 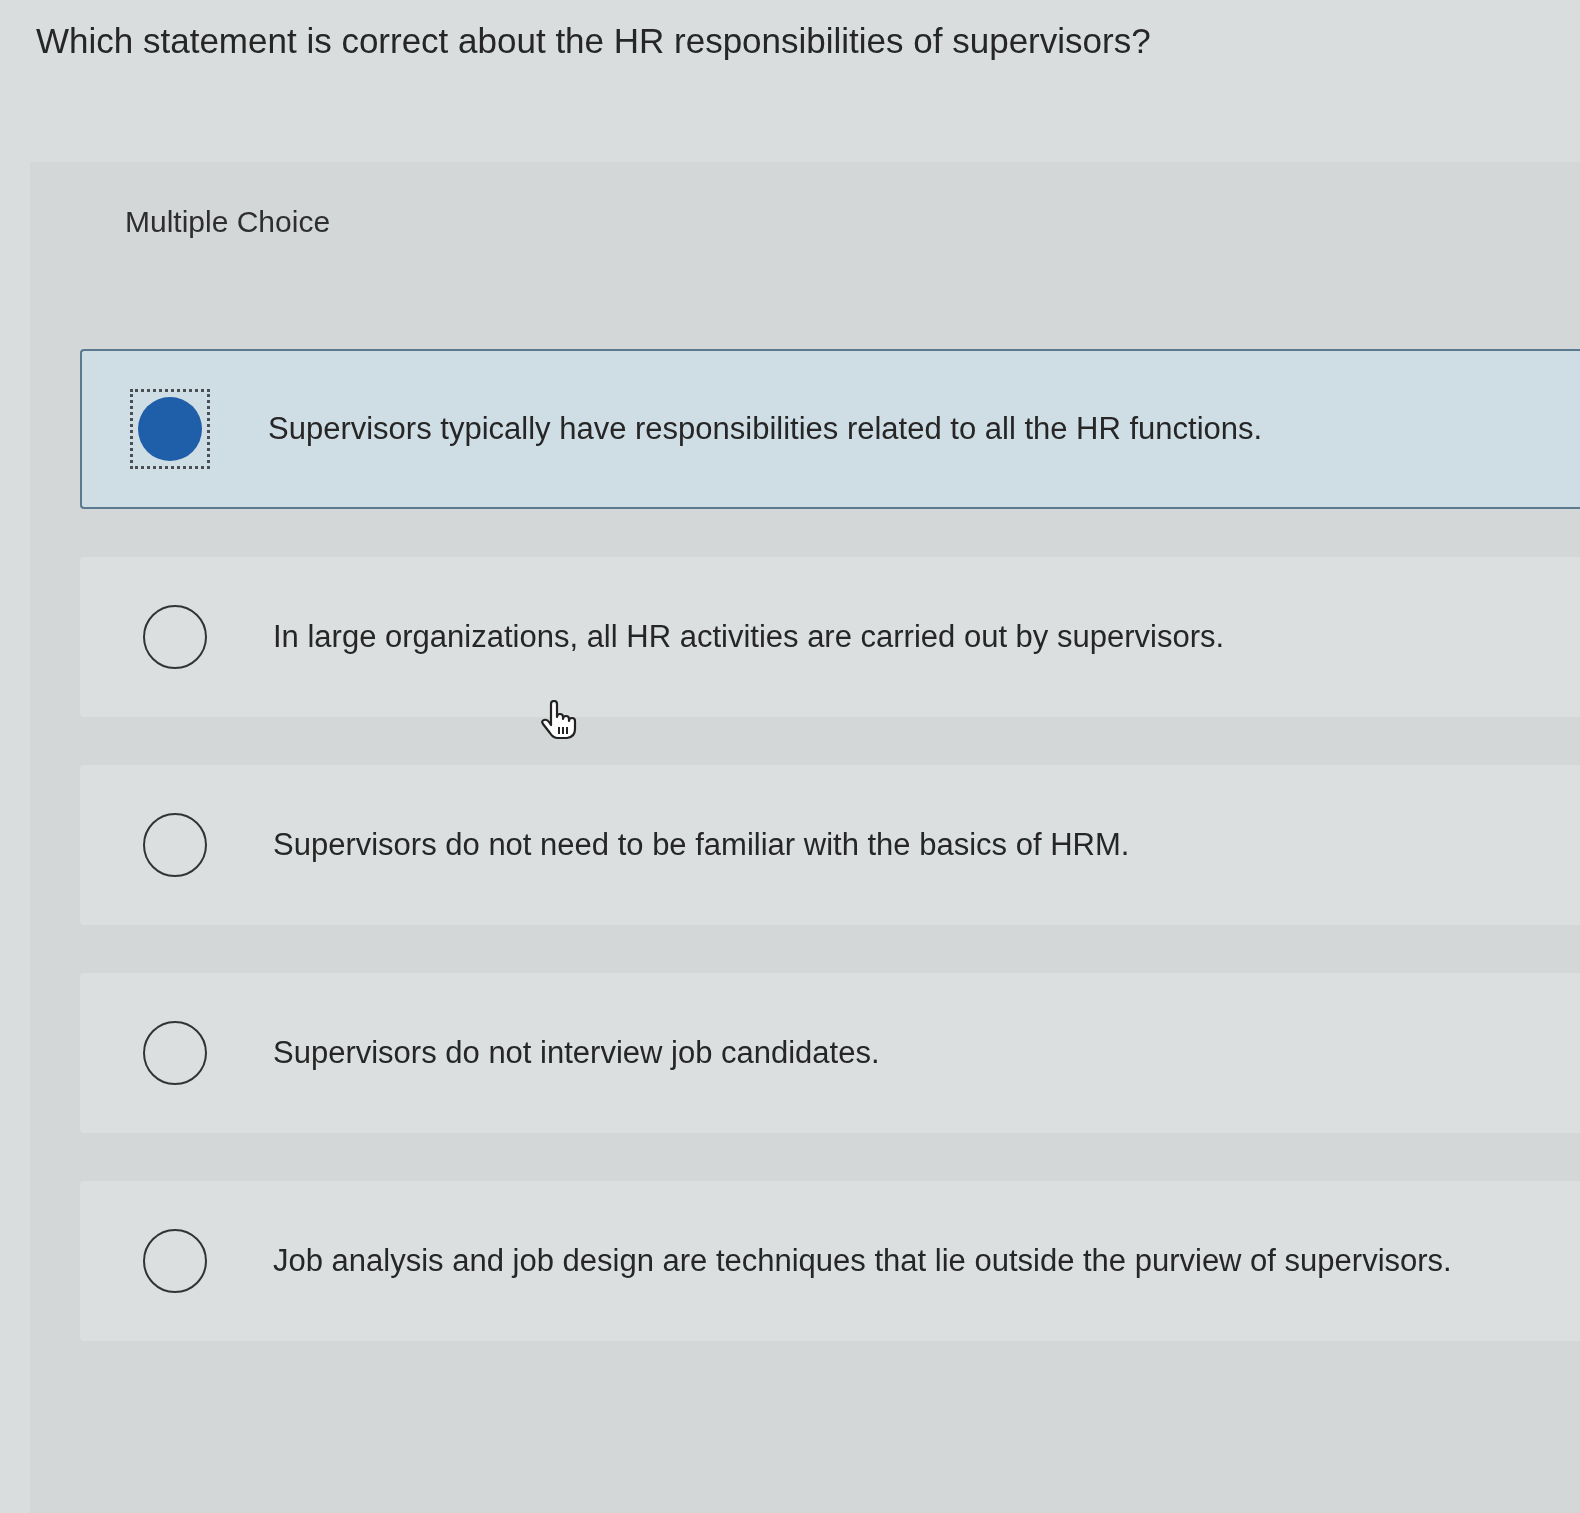 I want to click on option-text: Supervisors do not need to be familiar with the basics of HRM., so click(x=701, y=844).